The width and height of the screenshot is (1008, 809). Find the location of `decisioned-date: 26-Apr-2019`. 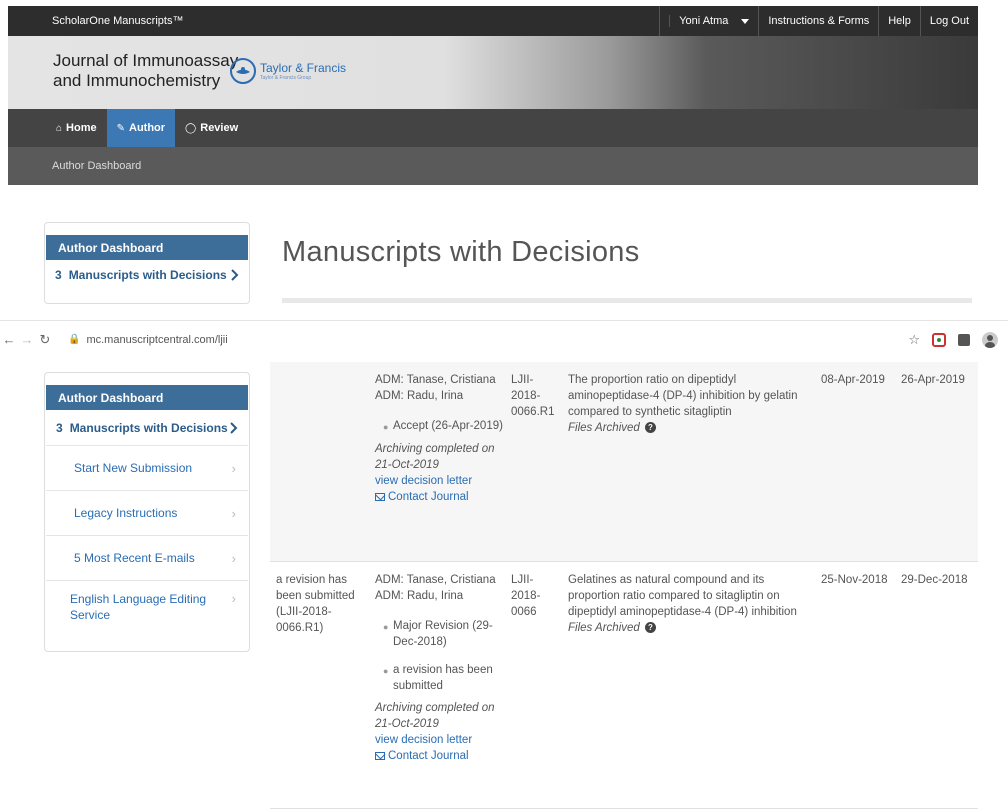

decisioned-date: 26-Apr-2019 is located at coordinates (933, 380).